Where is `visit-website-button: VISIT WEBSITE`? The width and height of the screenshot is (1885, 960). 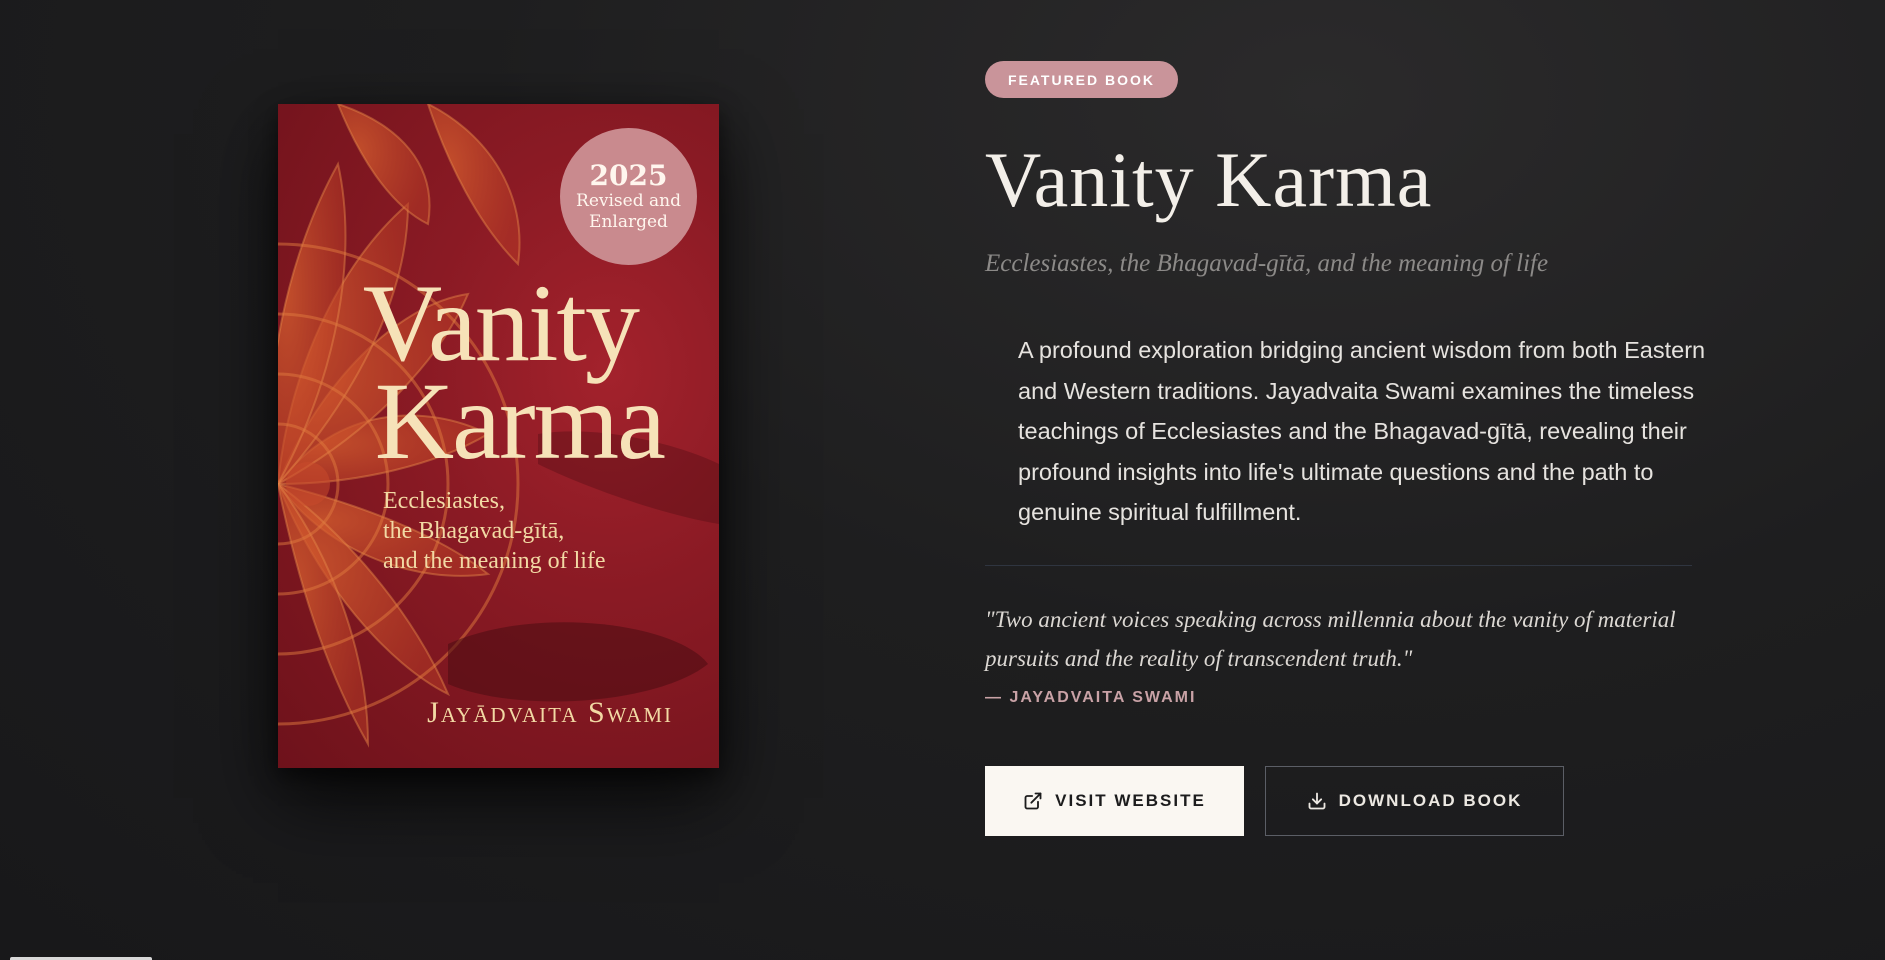
visit-website-button: VISIT WEBSITE is located at coordinates (1114, 801).